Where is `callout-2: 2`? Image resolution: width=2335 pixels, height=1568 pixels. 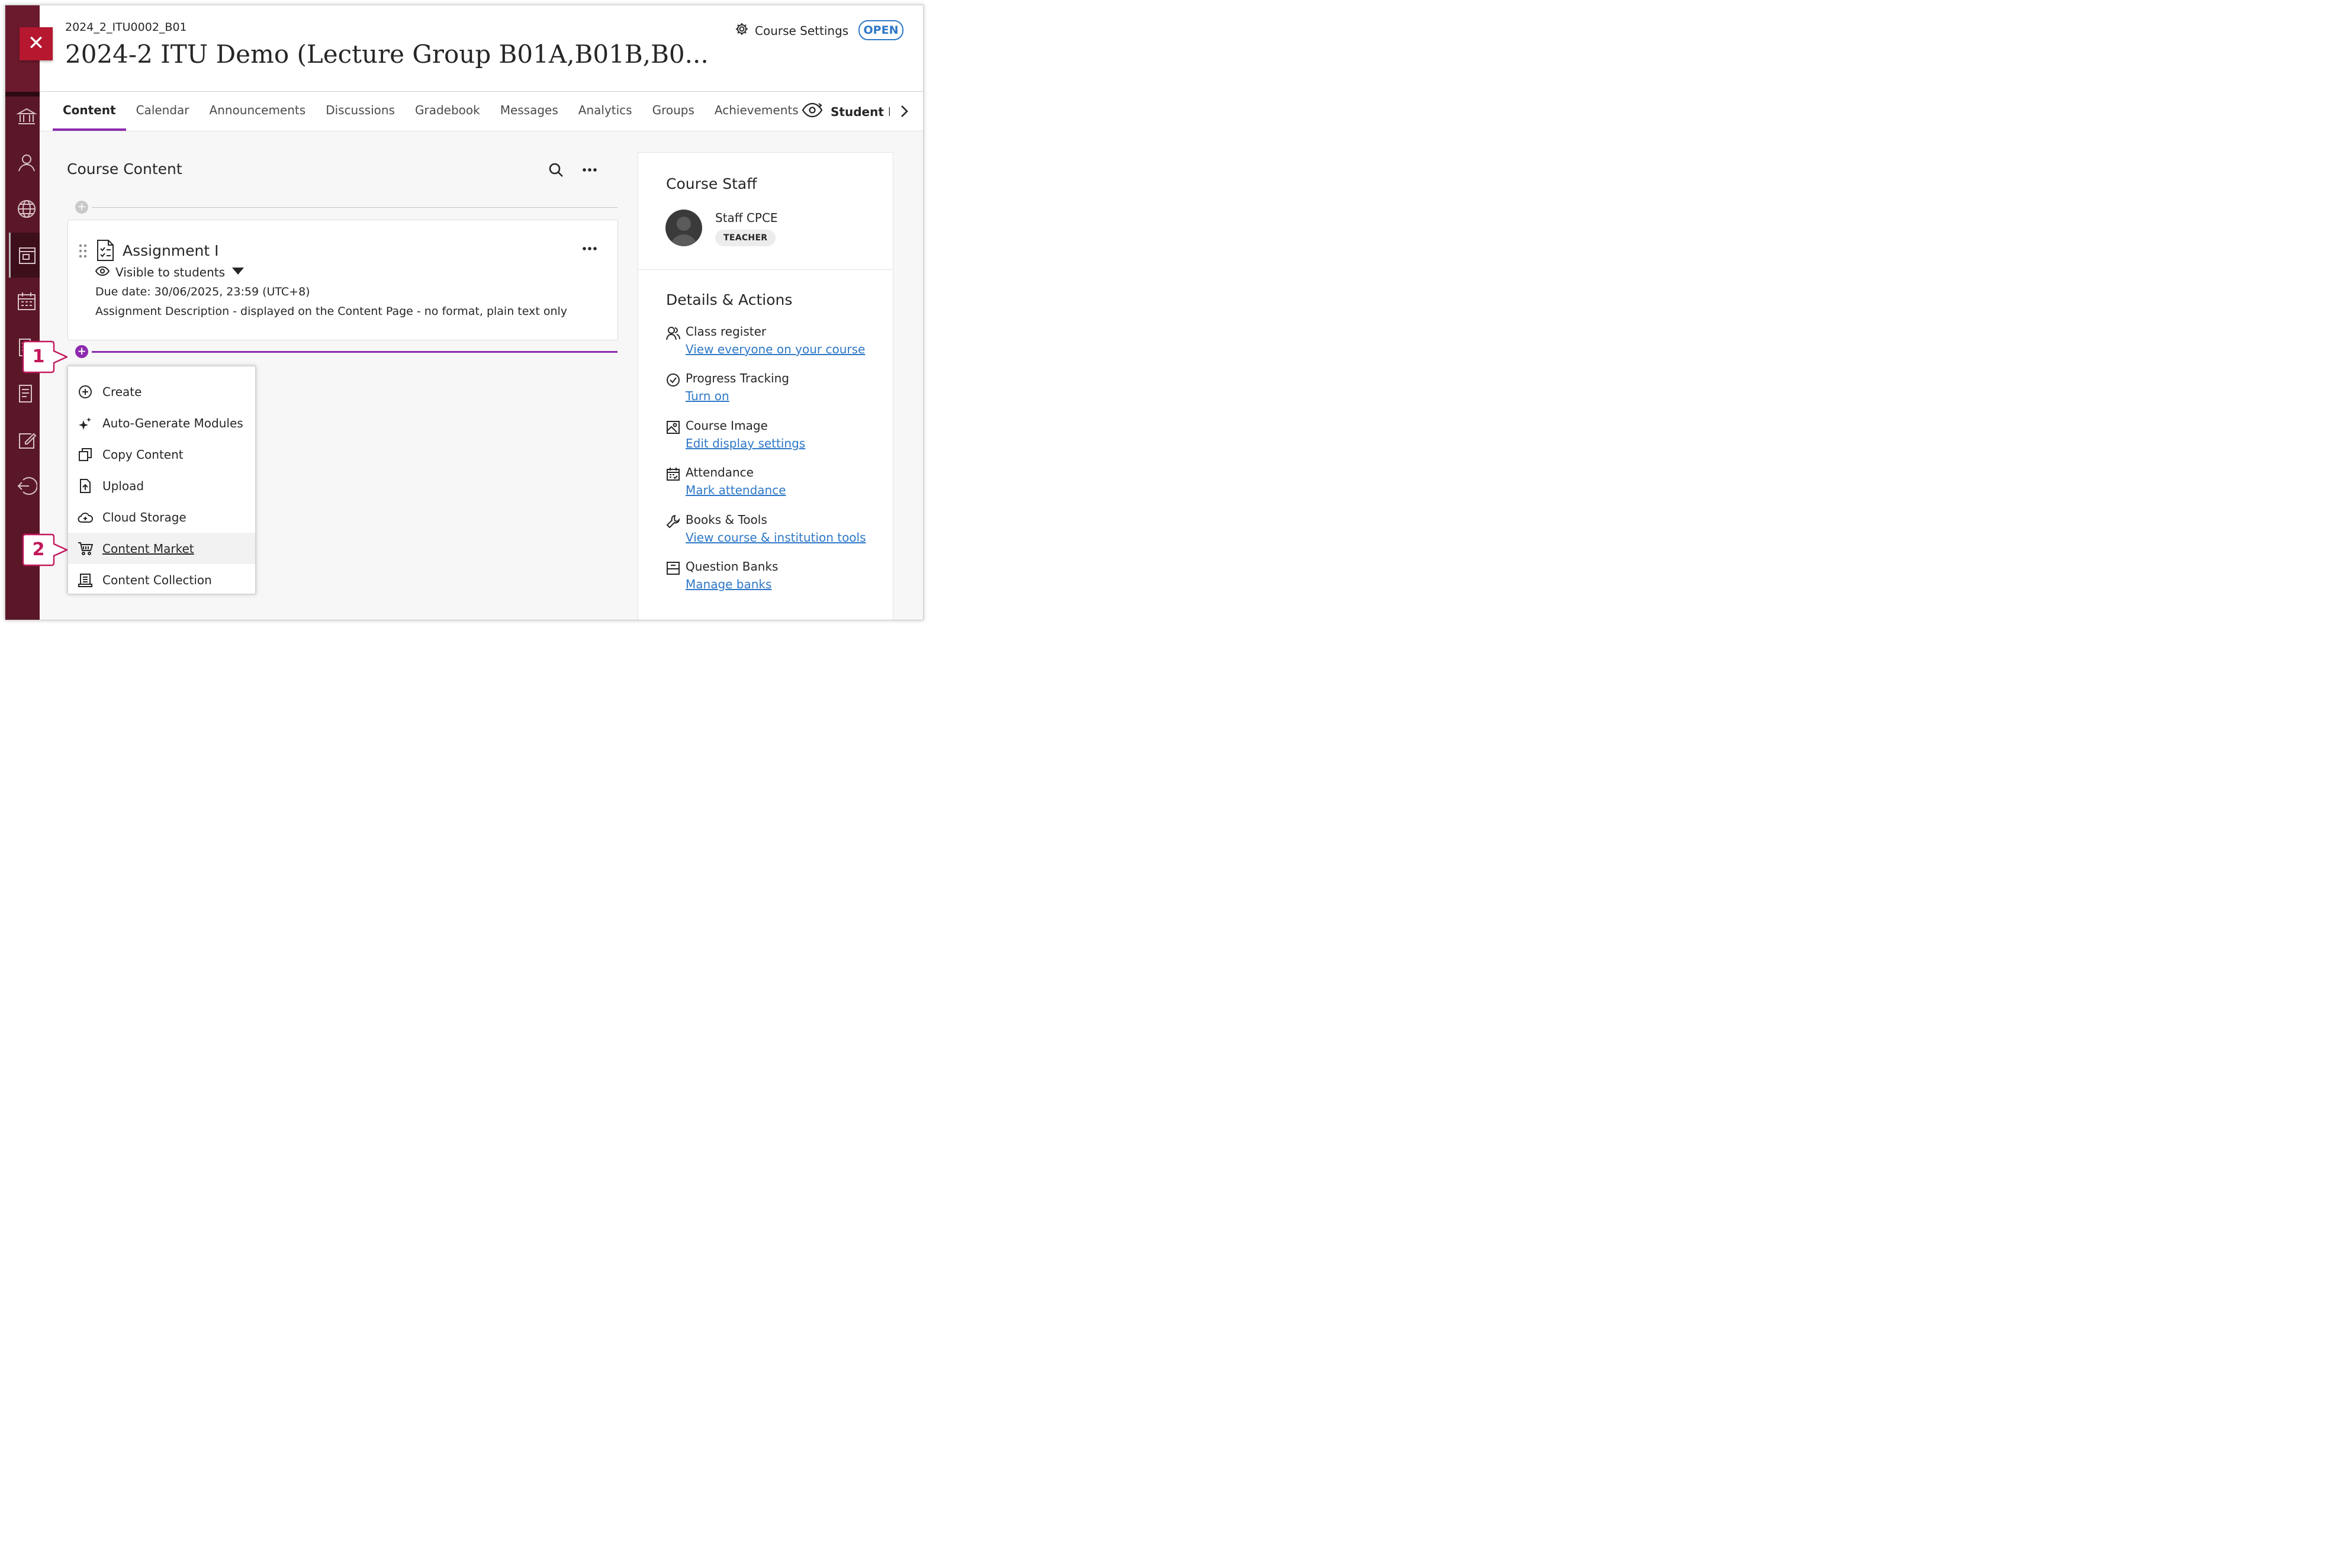 callout-2: 2 is located at coordinates (45, 549).